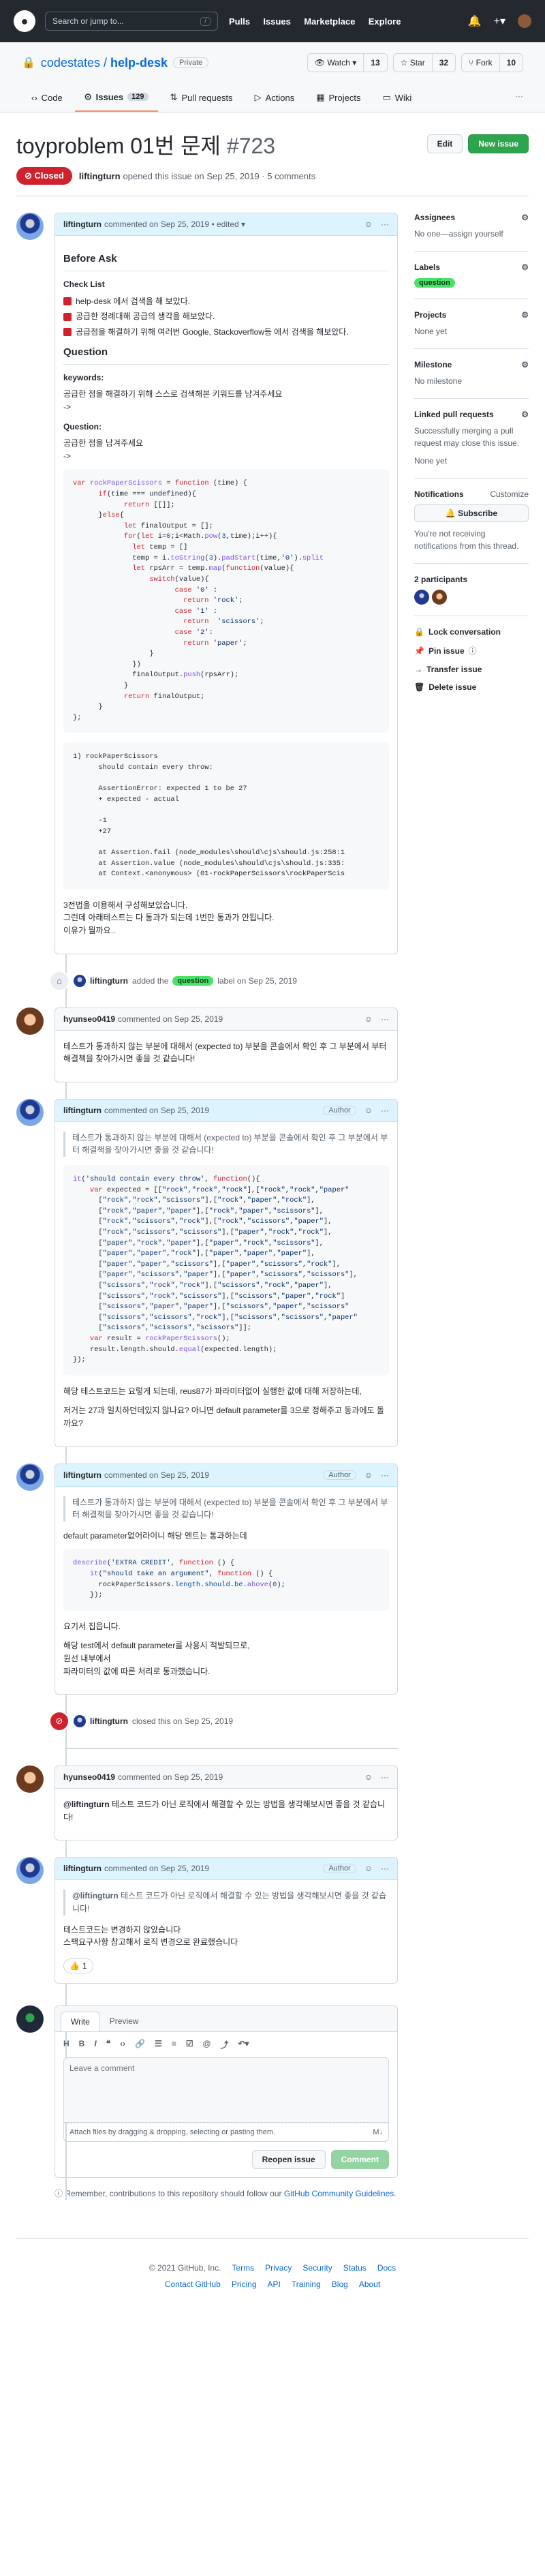 The image size is (545, 2576). What do you see at coordinates (317, 2268) in the screenshot?
I see `footer-link-security: Security` at bounding box center [317, 2268].